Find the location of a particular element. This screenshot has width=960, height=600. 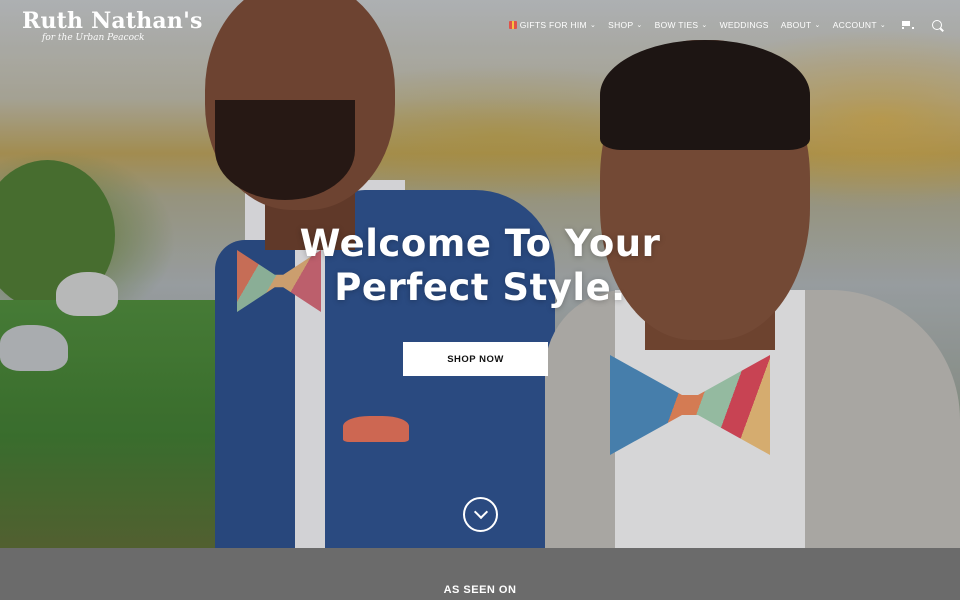

scroll-down-button is located at coordinates (480, 514).